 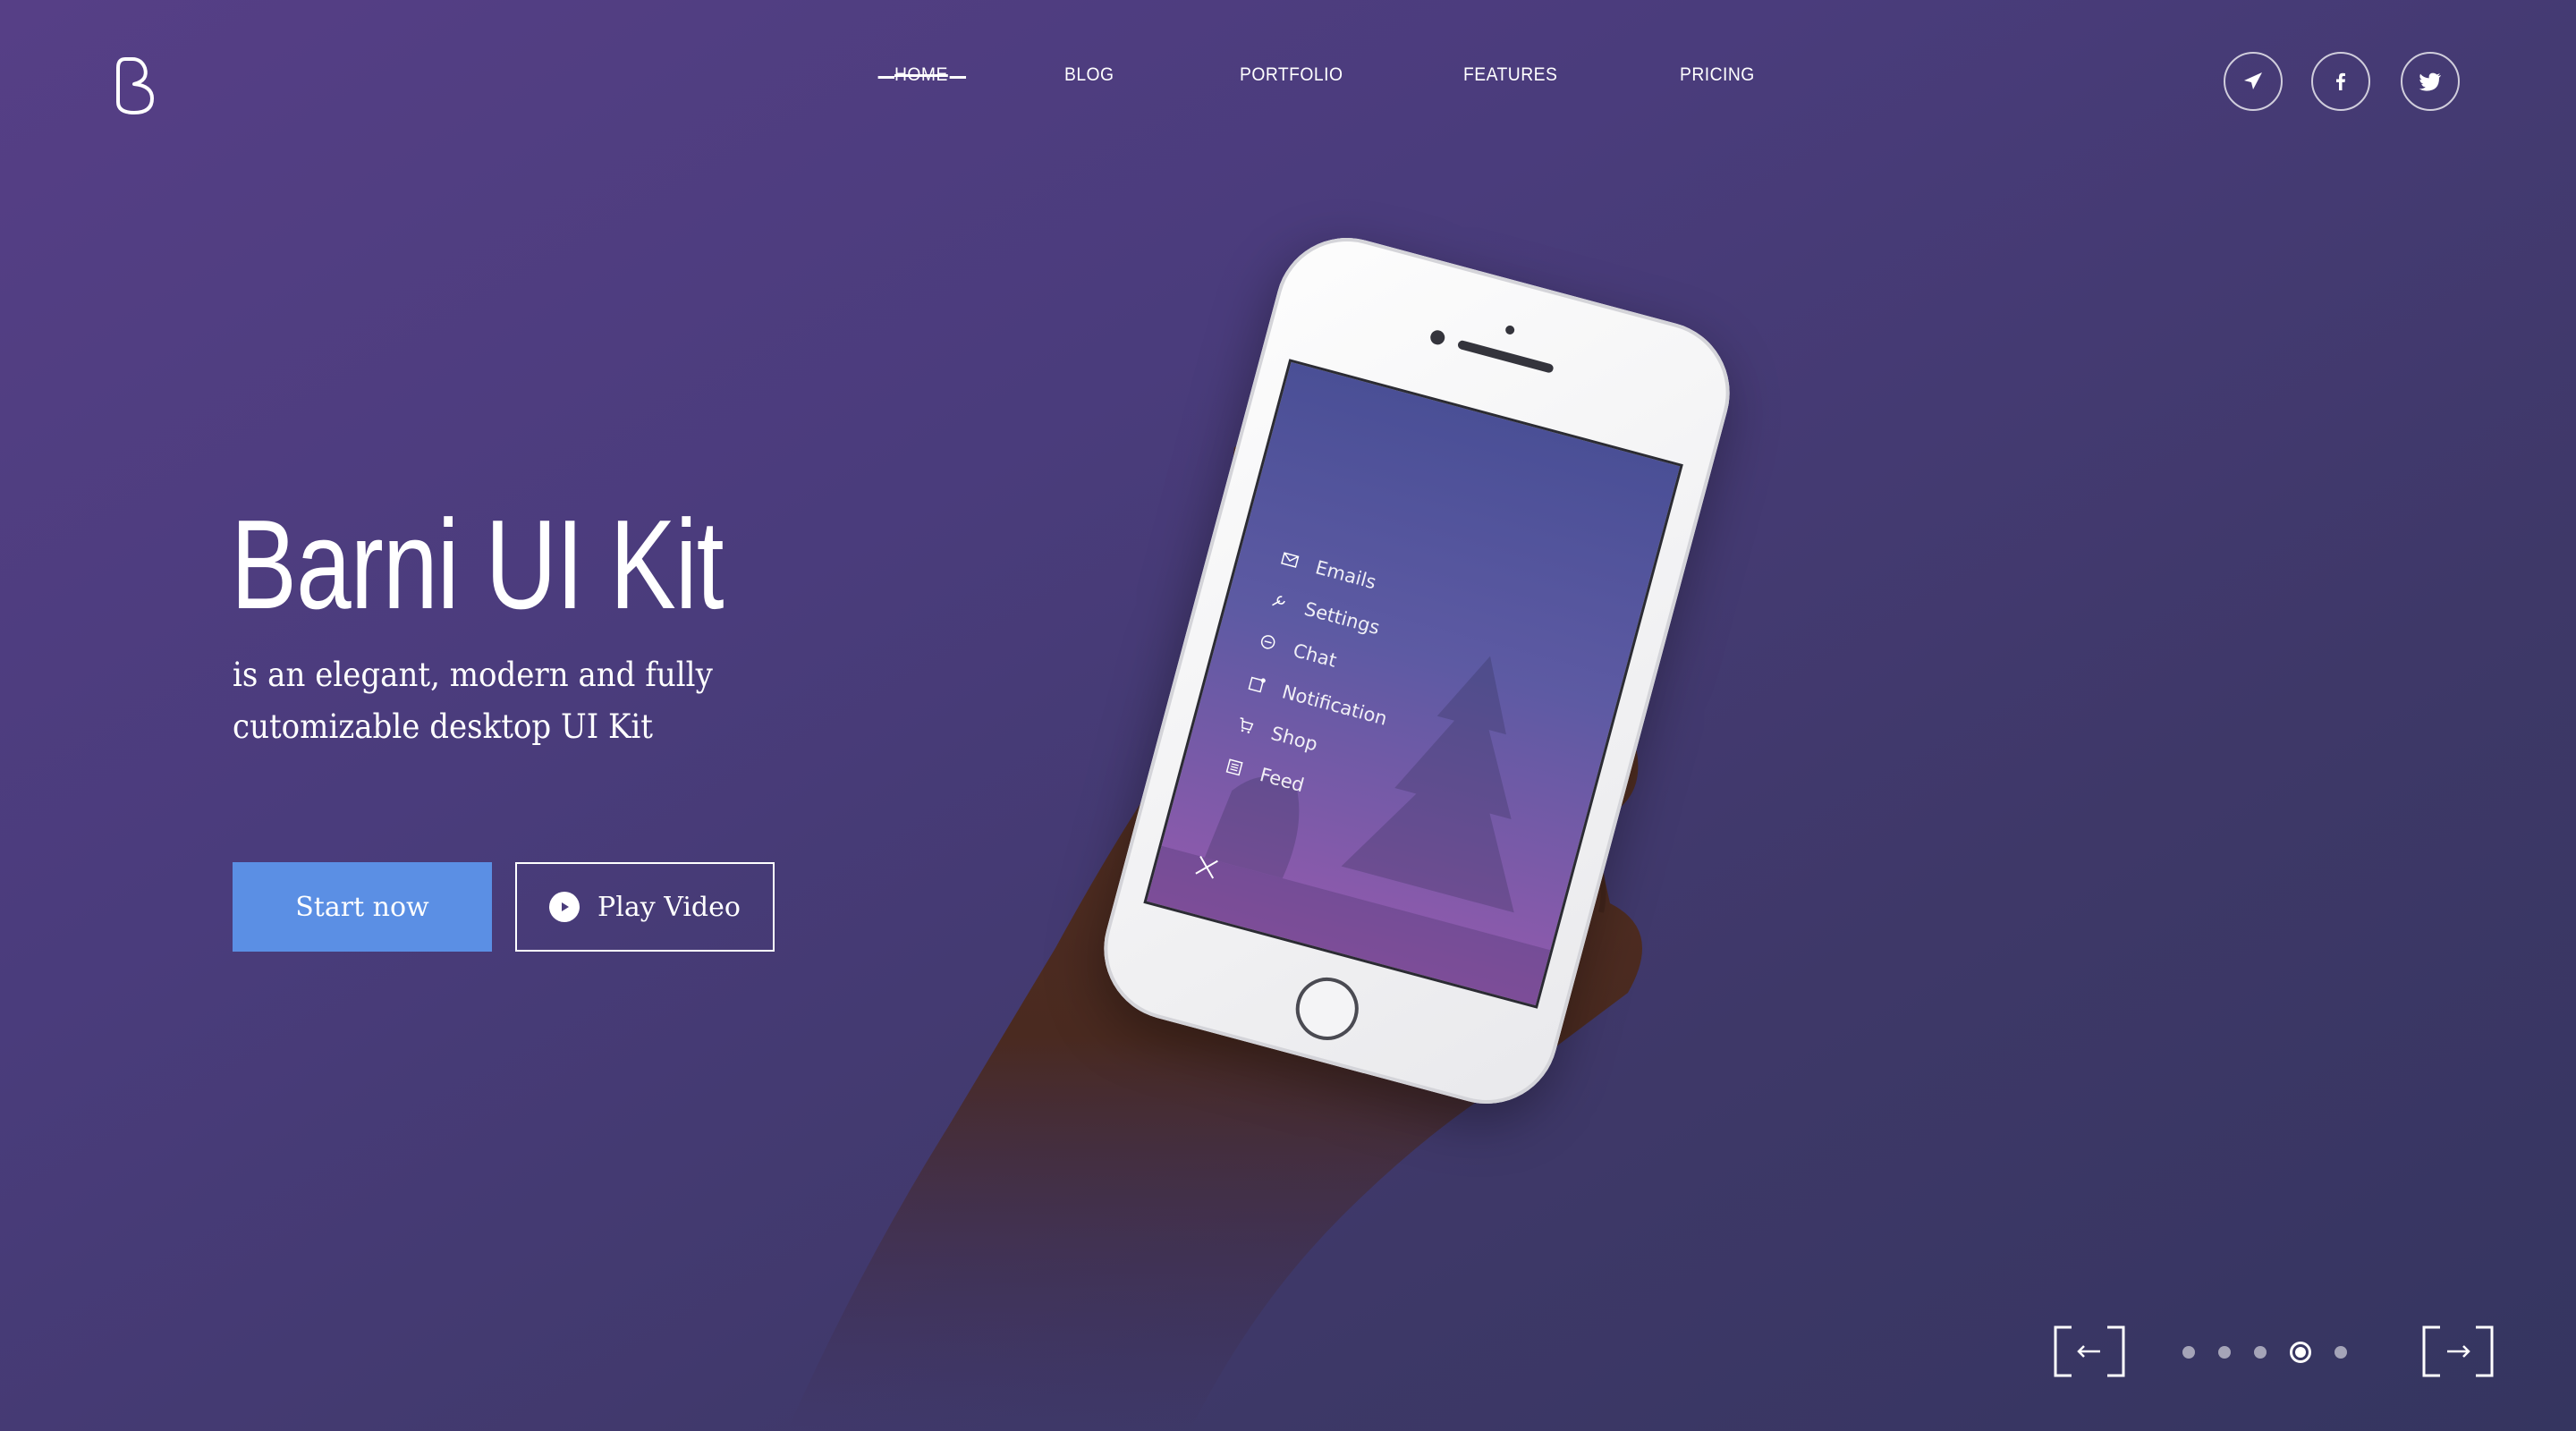 I want to click on arrow-right-icon, so click(x=2458, y=1351).